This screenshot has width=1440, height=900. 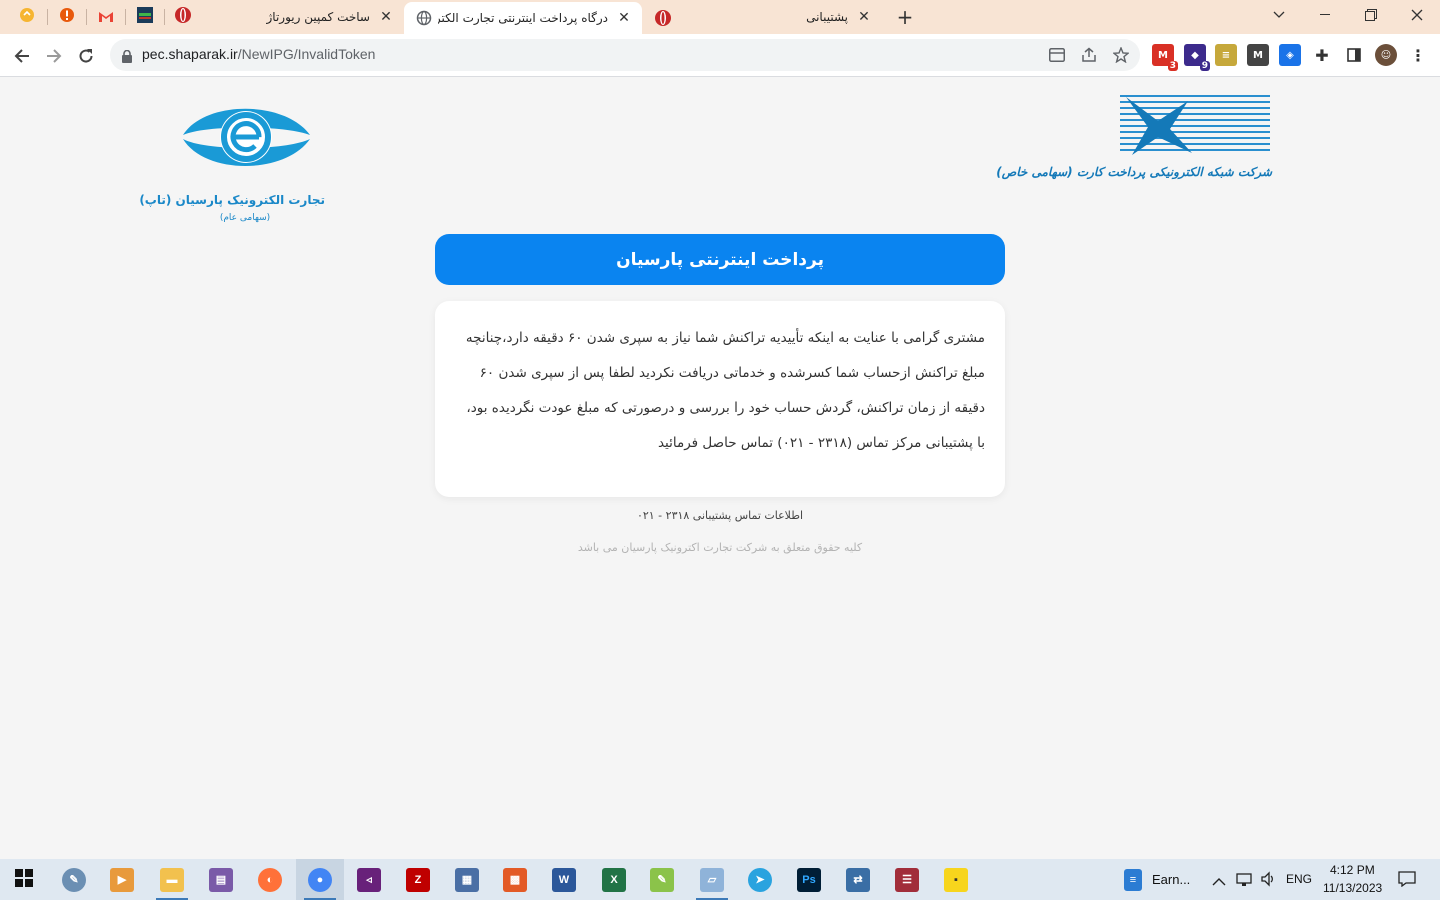 What do you see at coordinates (1089, 55) in the screenshot?
I see `share-icon` at bounding box center [1089, 55].